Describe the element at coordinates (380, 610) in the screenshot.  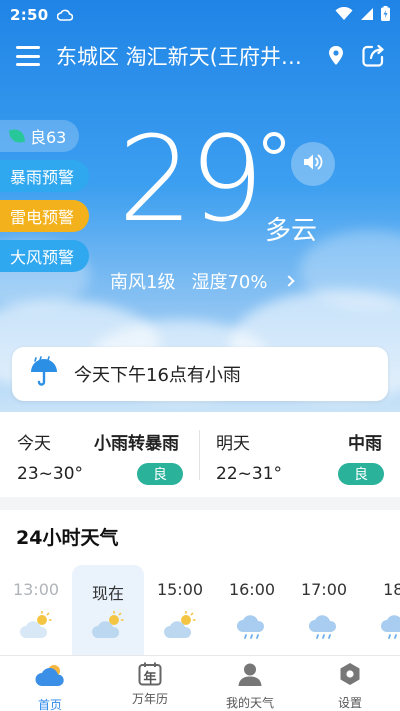
I see `hour-item: 18:` at that location.